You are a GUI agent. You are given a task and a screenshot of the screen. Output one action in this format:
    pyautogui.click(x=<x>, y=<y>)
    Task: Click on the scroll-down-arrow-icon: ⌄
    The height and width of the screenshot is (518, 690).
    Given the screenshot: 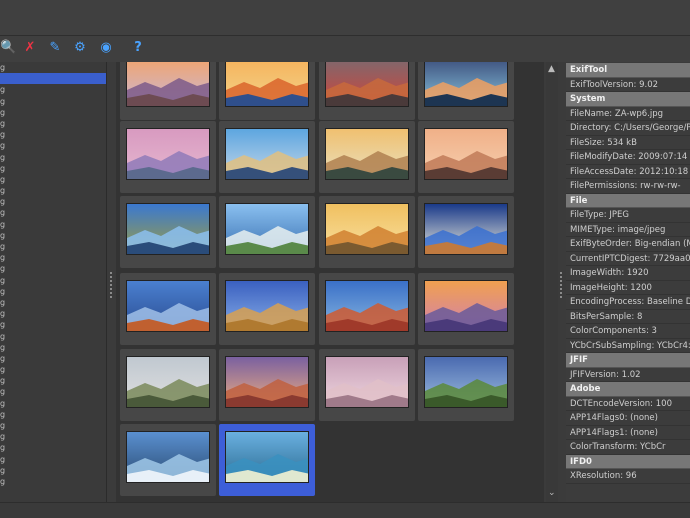 What is the action you would take?
    pyautogui.click(x=552, y=493)
    